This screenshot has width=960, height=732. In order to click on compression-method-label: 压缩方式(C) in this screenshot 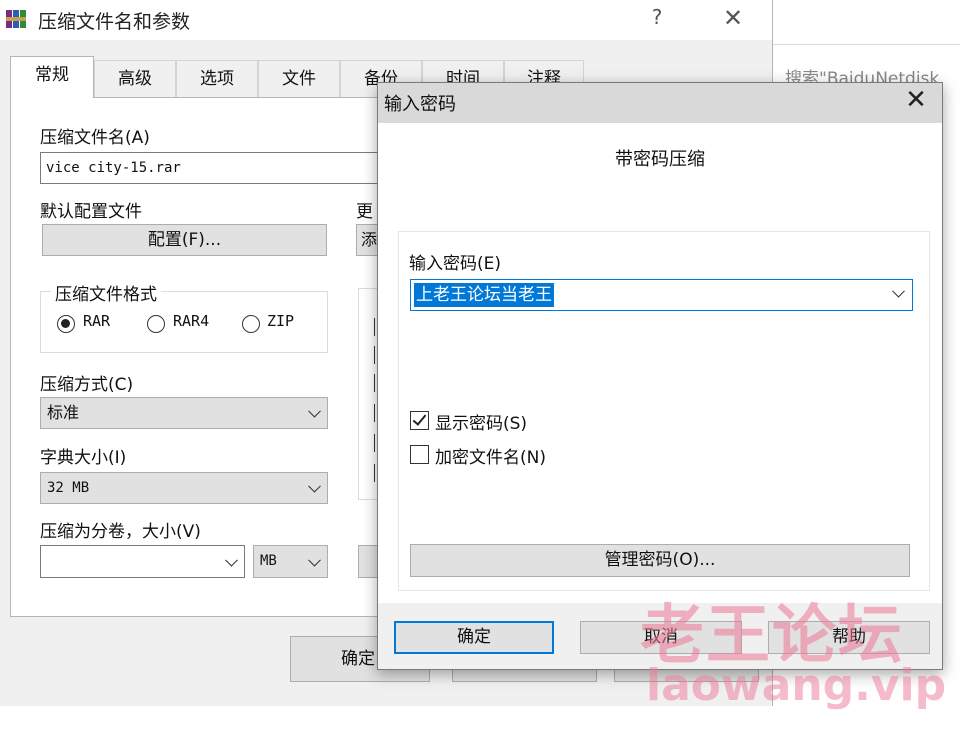, I will do `click(87, 385)`.